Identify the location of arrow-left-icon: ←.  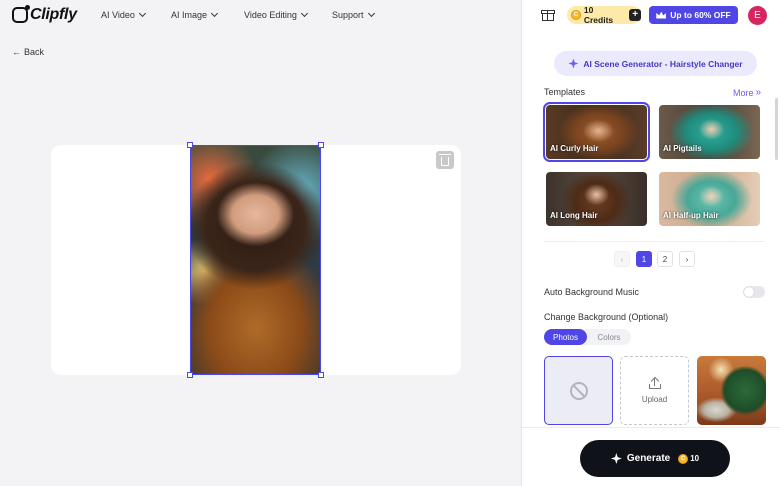
(16, 52).